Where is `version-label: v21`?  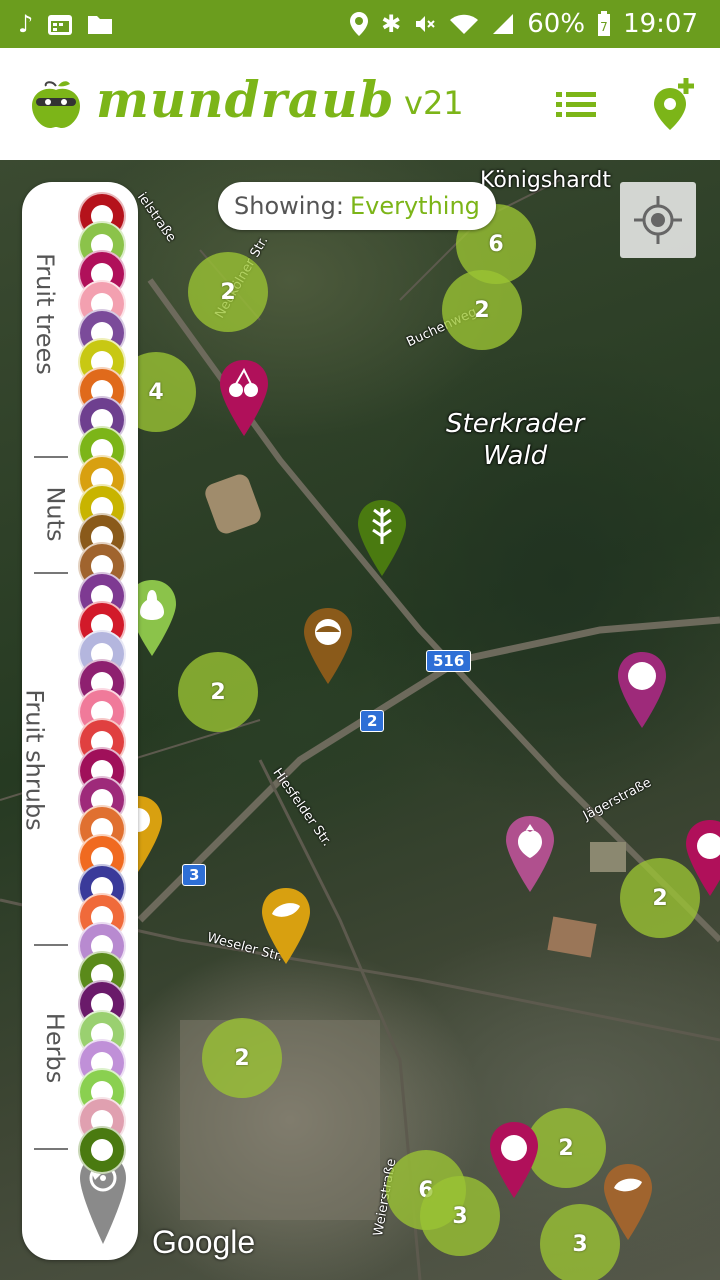
version-label: v21 is located at coordinates (434, 103).